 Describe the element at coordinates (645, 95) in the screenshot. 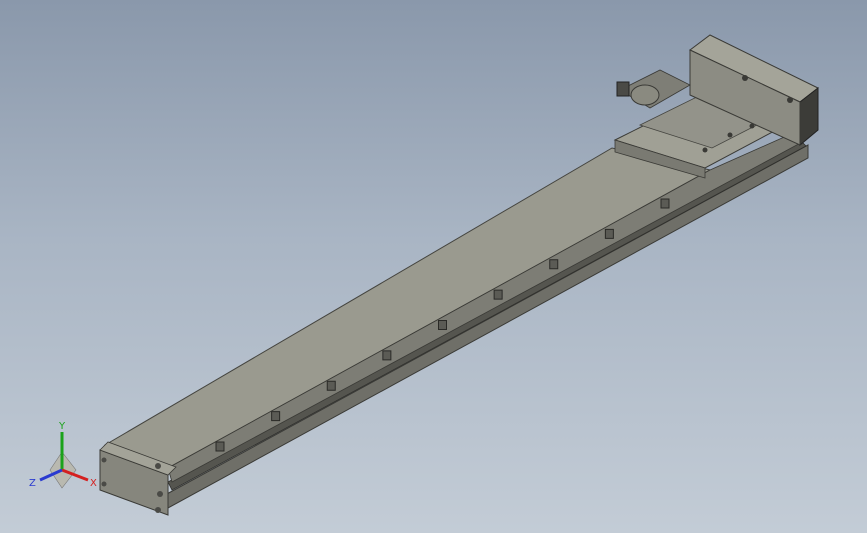

I see `coupling` at that location.